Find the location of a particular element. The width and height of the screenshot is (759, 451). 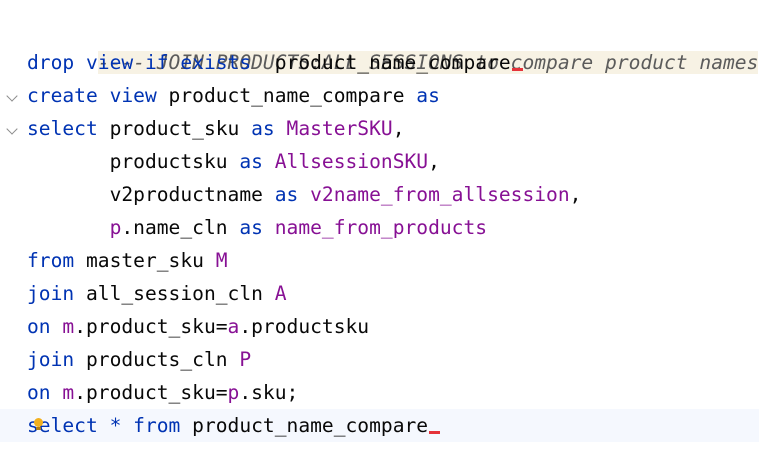

code-line: on m.product_sku=a.productsku is located at coordinates (379, 326).